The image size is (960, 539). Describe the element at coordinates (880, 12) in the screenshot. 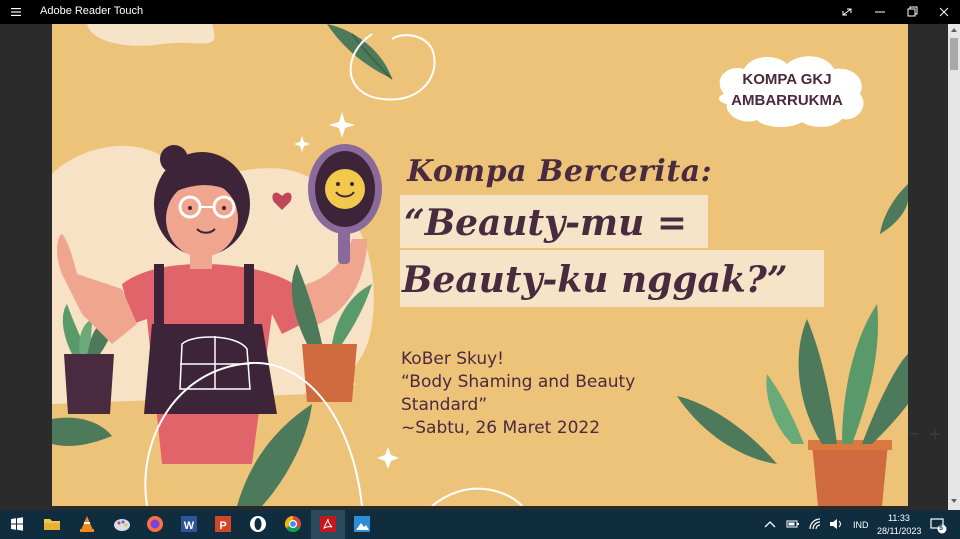

I see `minimize-icon` at that location.